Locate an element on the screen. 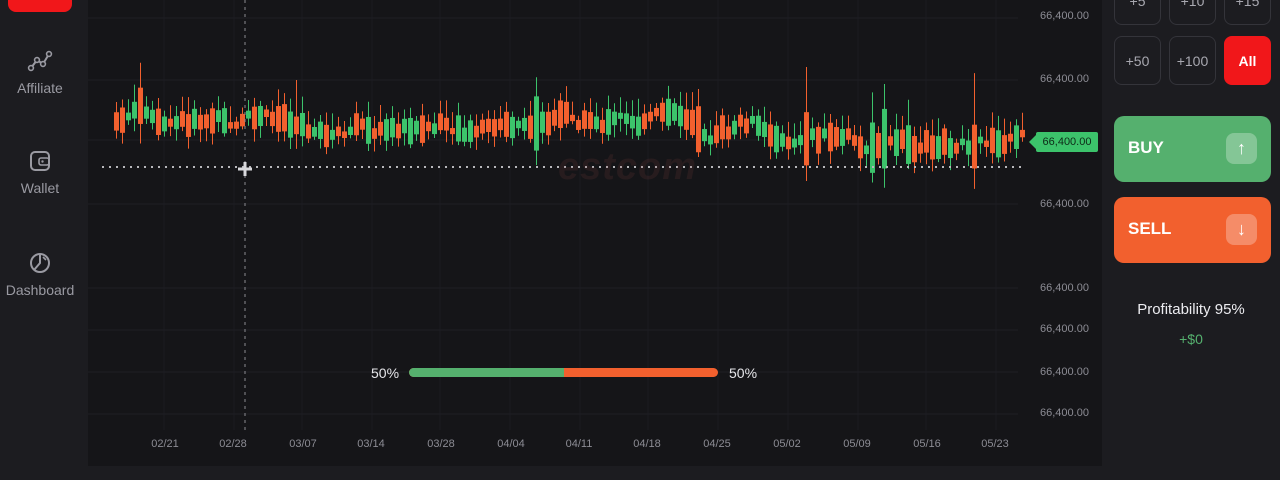 The image size is (1280, 480). sidebar-top-button is located at coordinates (40, 6).